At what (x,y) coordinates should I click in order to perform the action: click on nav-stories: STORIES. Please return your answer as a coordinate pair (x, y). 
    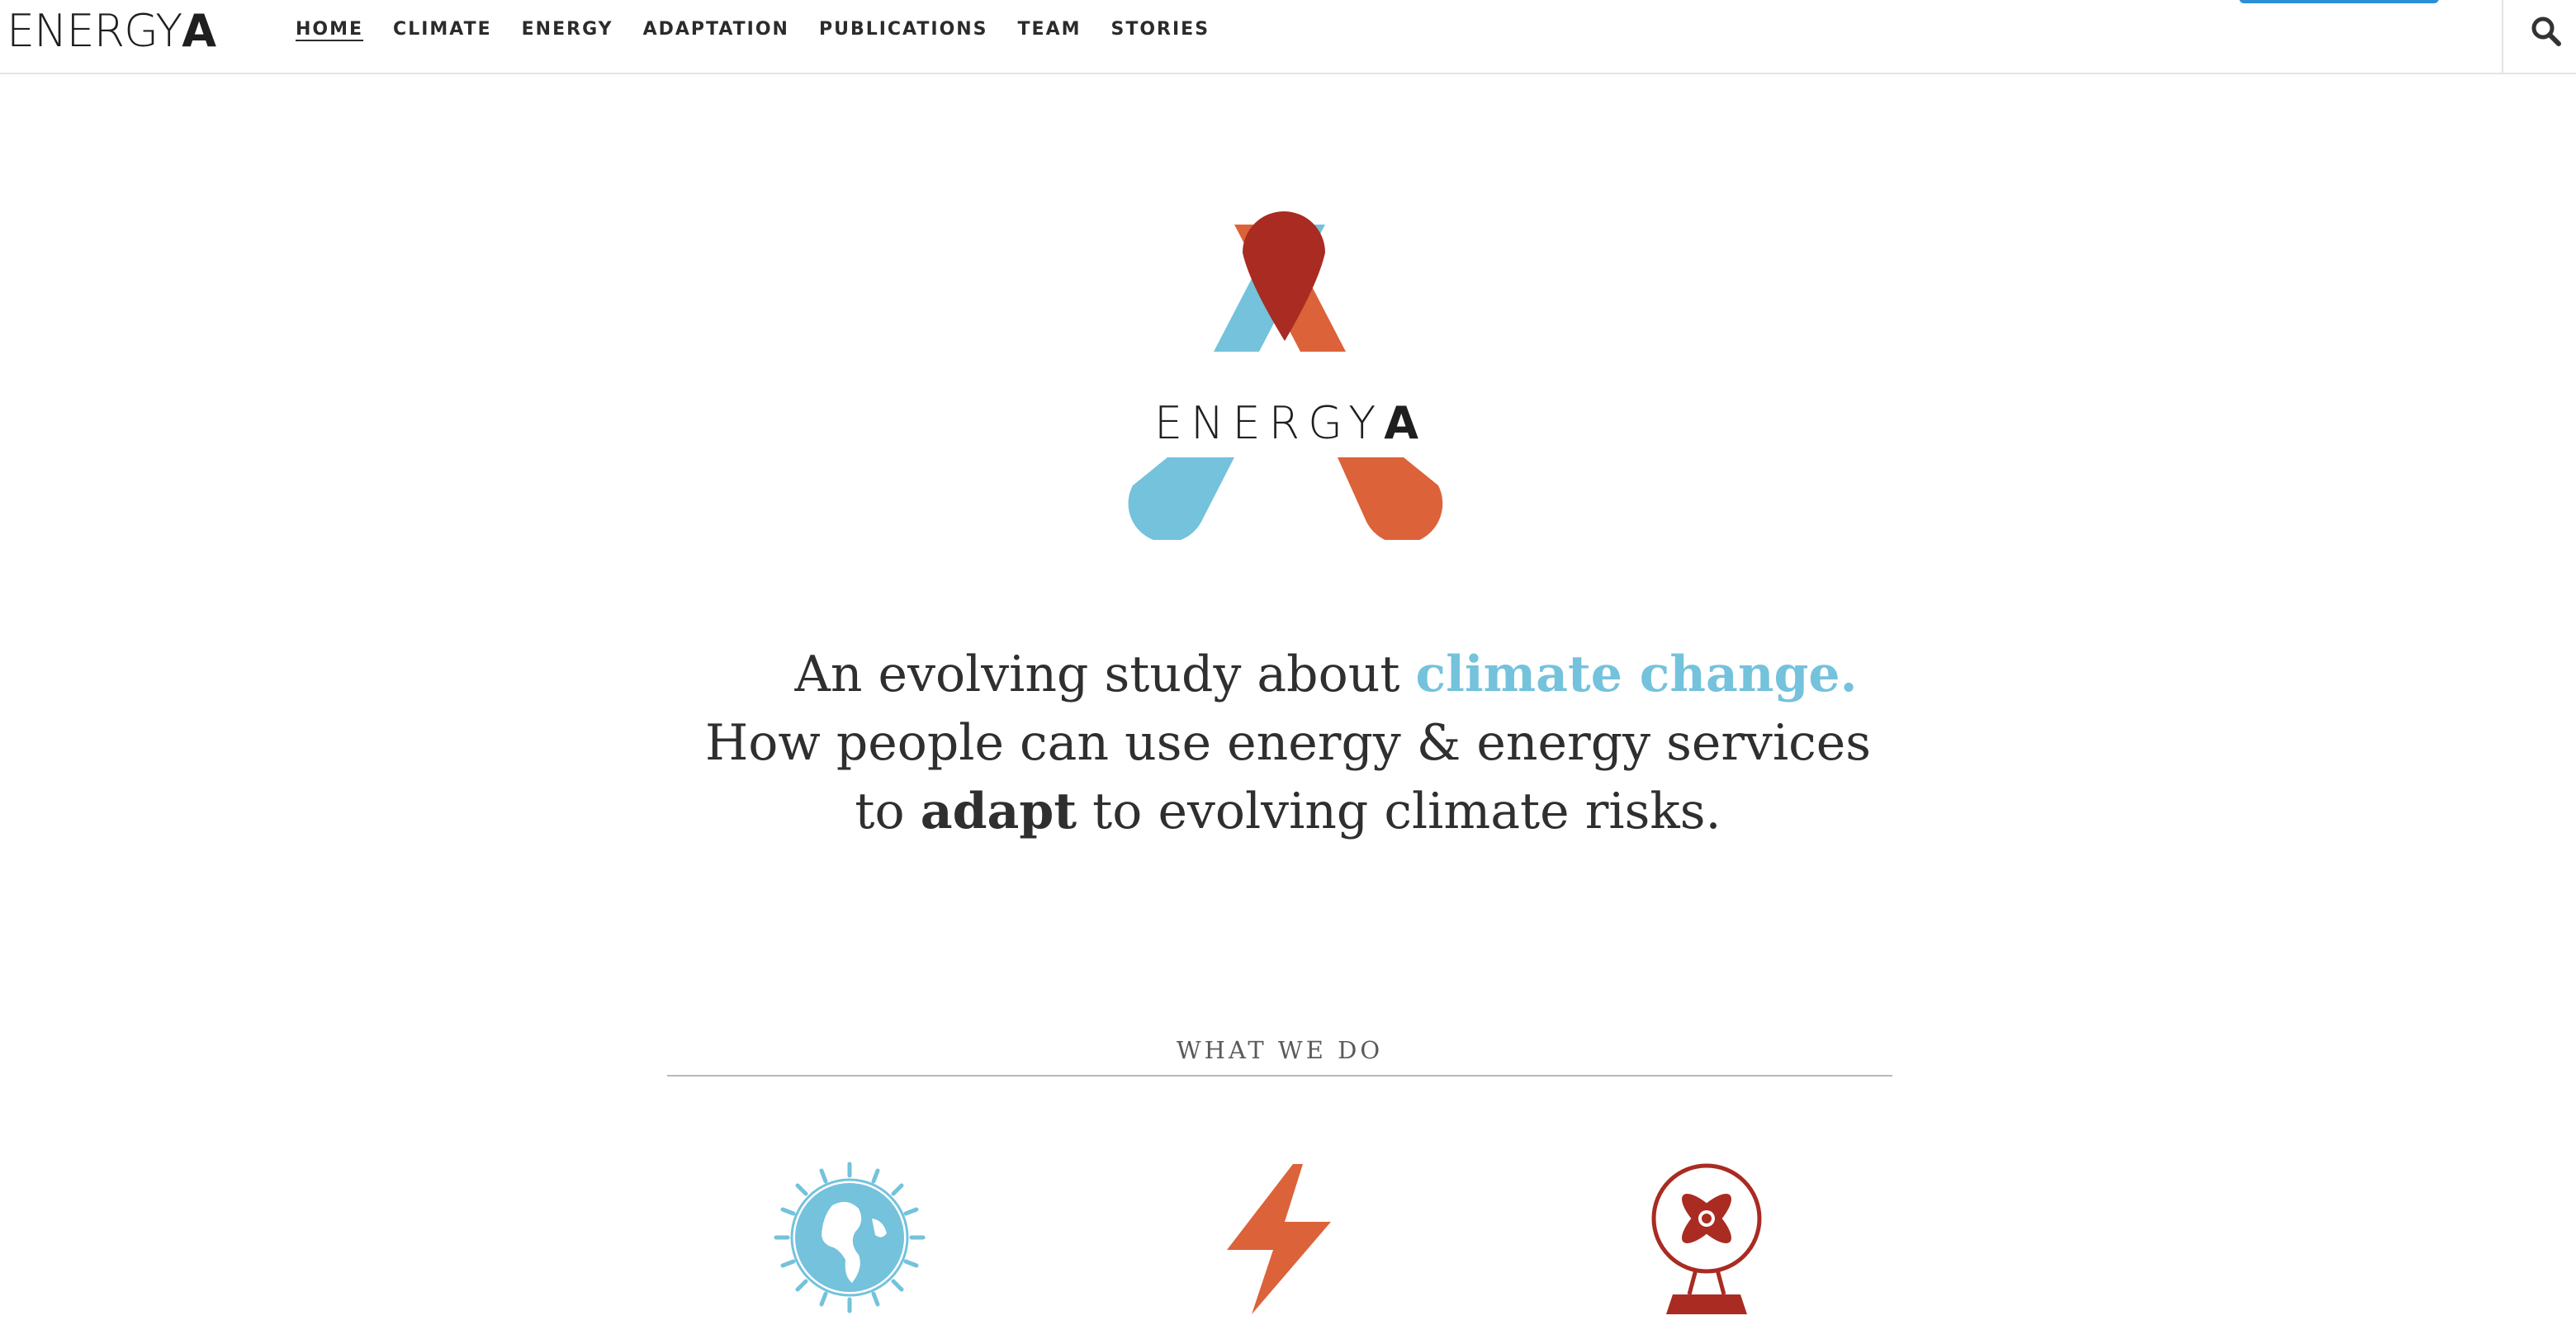
    Looking at the image, I should click on (1160, 30).